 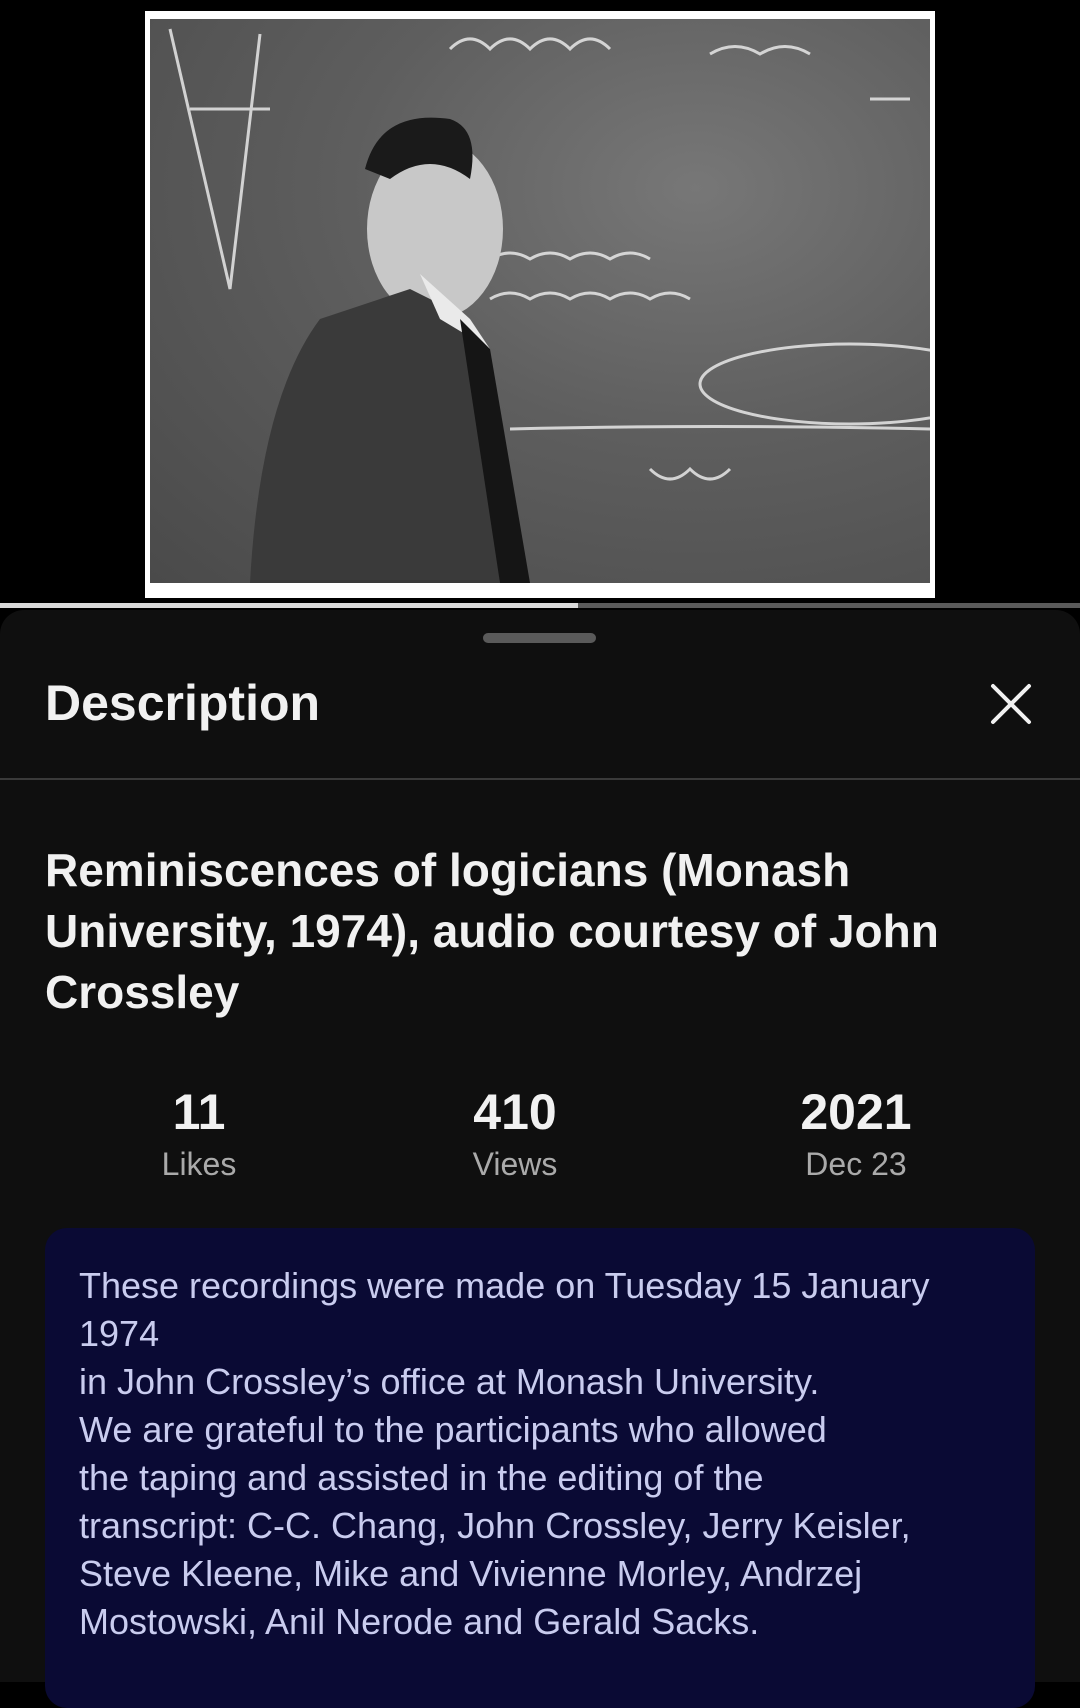 What do you see at coordinates (856, 1112) in the screenshot?
I see `publish-year: 2021` at bounding box center [856, 1112].